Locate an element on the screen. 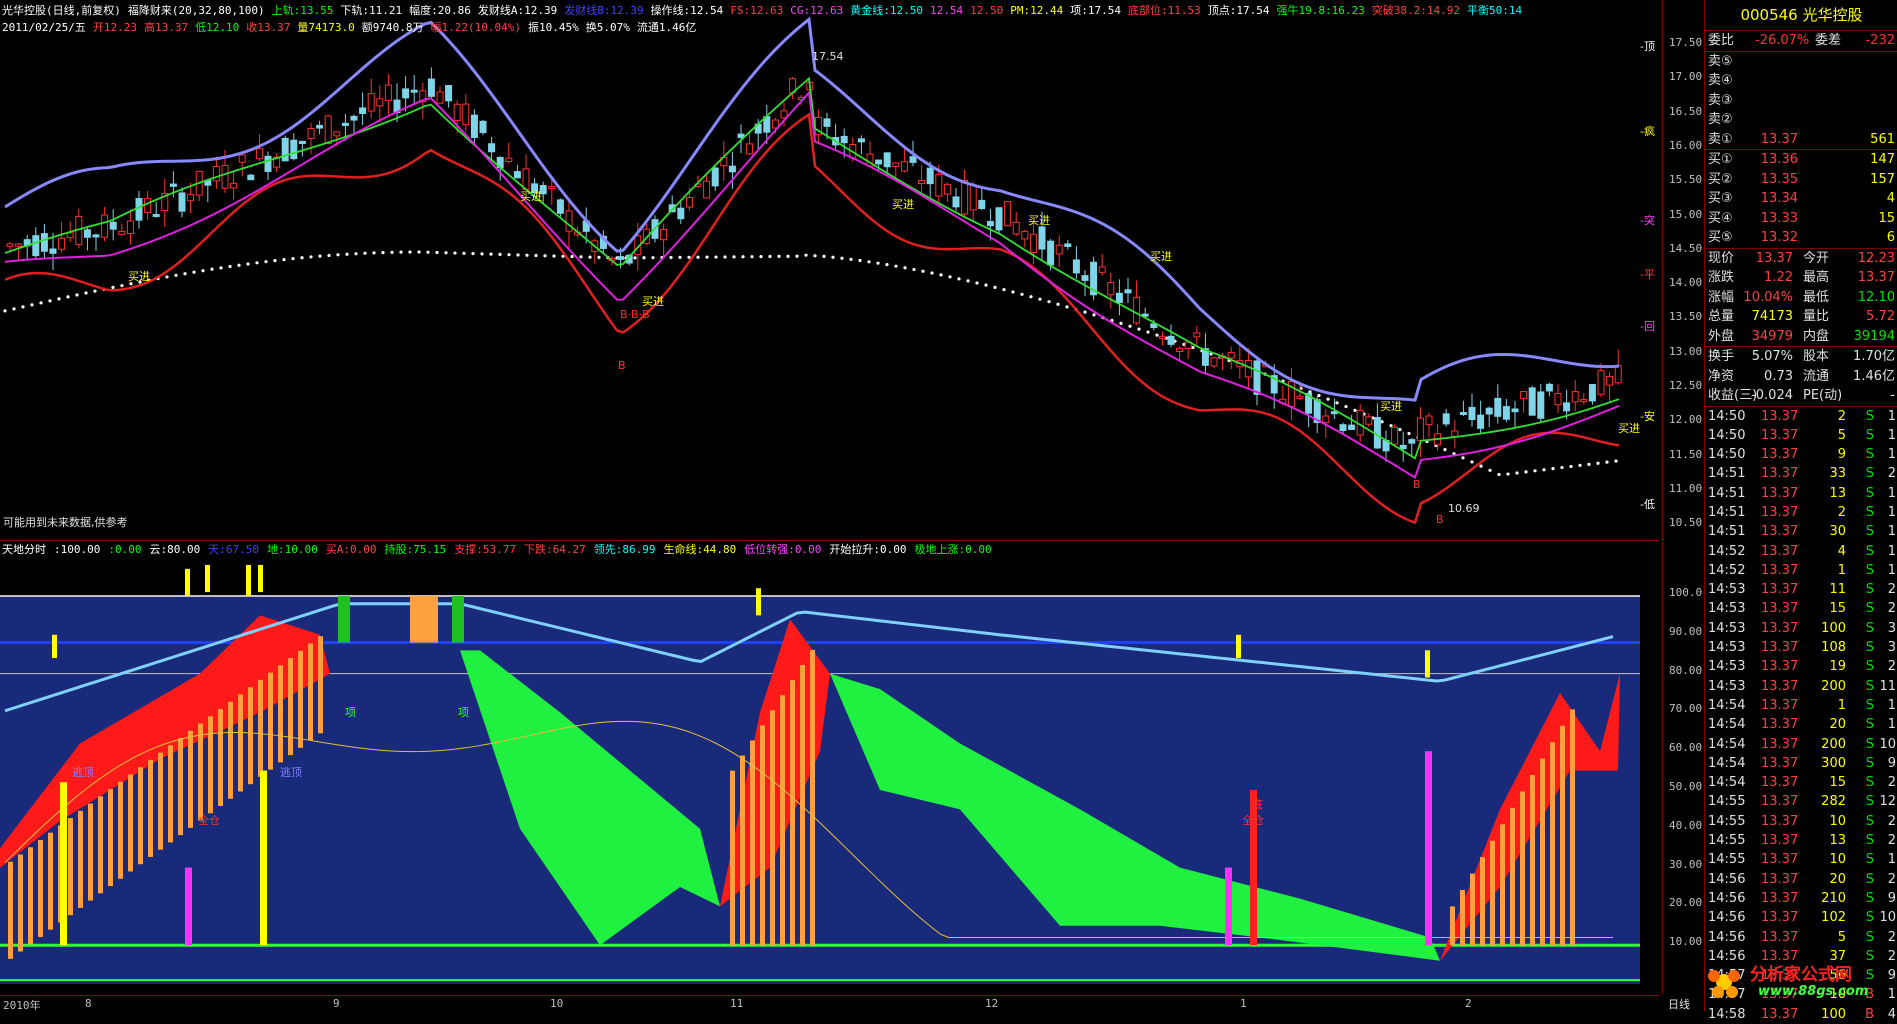  tick-count: 1 is located at coordinates (1892, 512).